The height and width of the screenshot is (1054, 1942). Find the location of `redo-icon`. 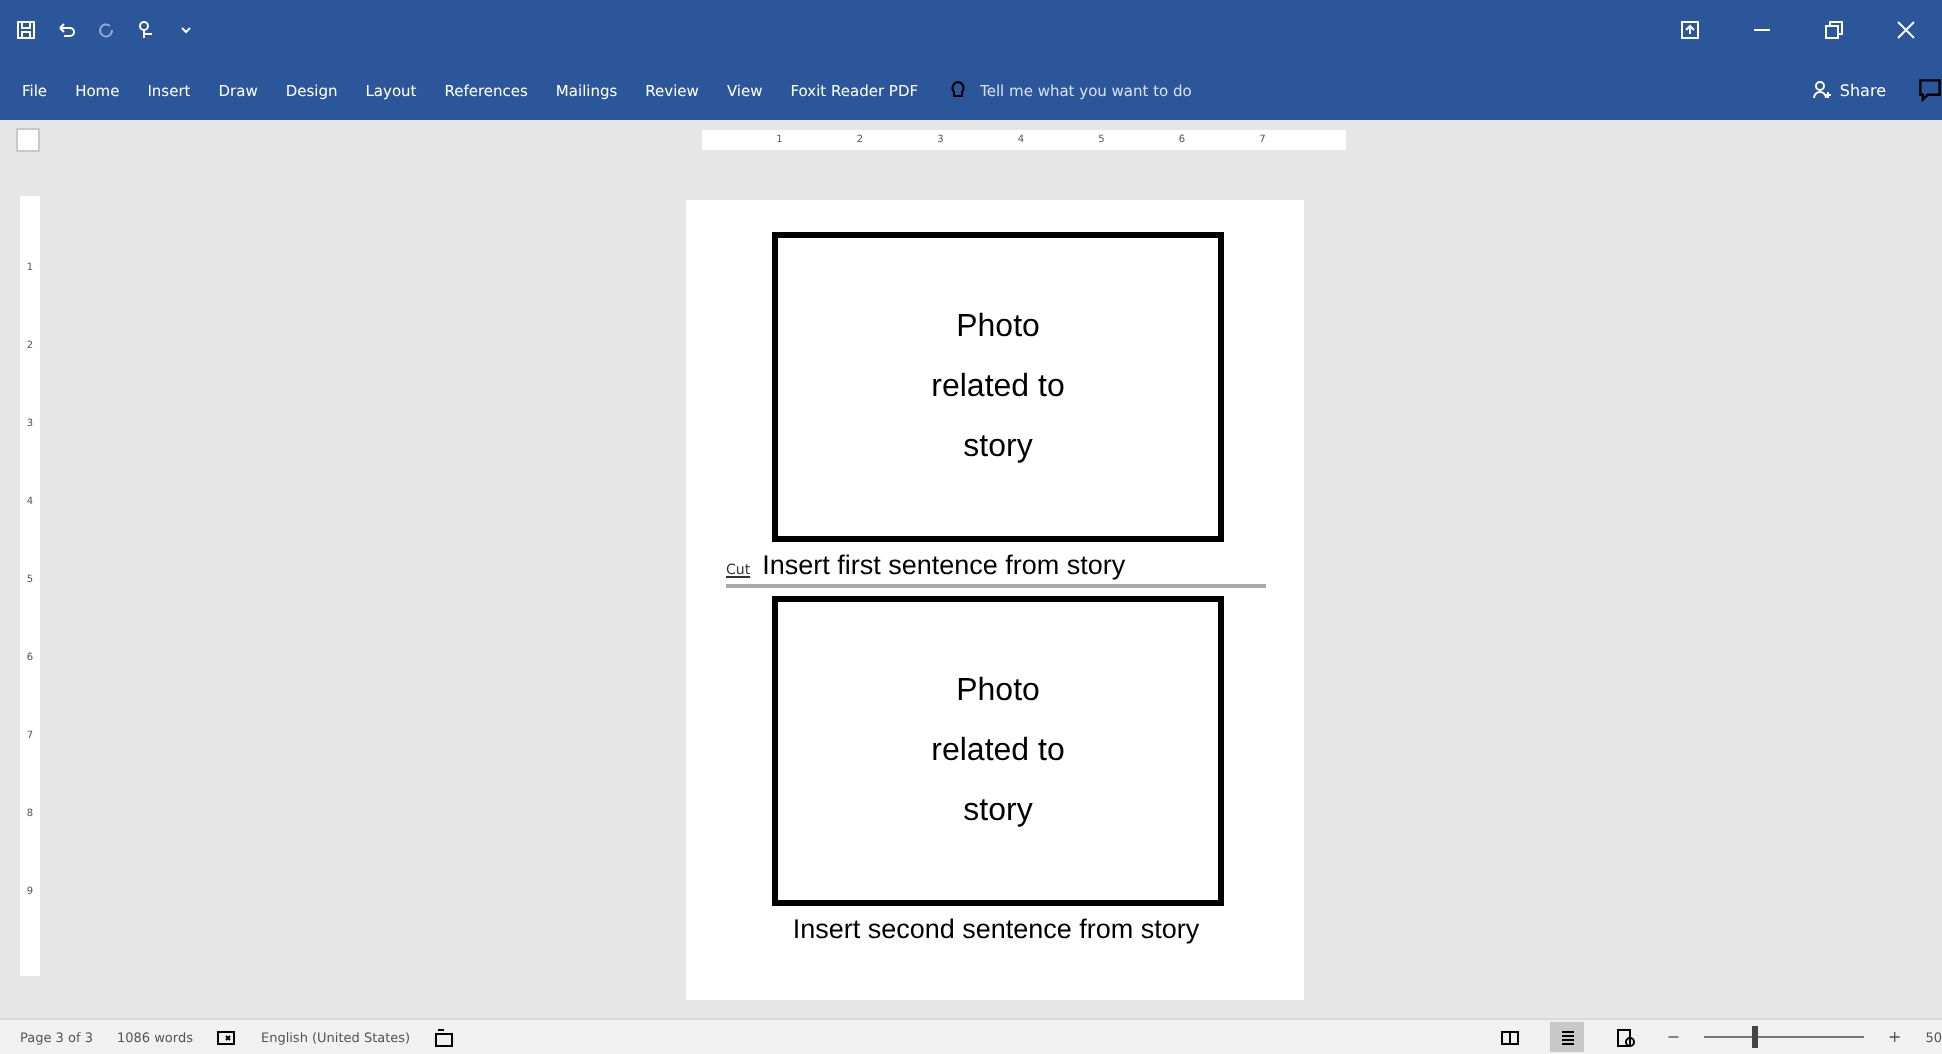

redo-icon is located at coordinates (106, 30).